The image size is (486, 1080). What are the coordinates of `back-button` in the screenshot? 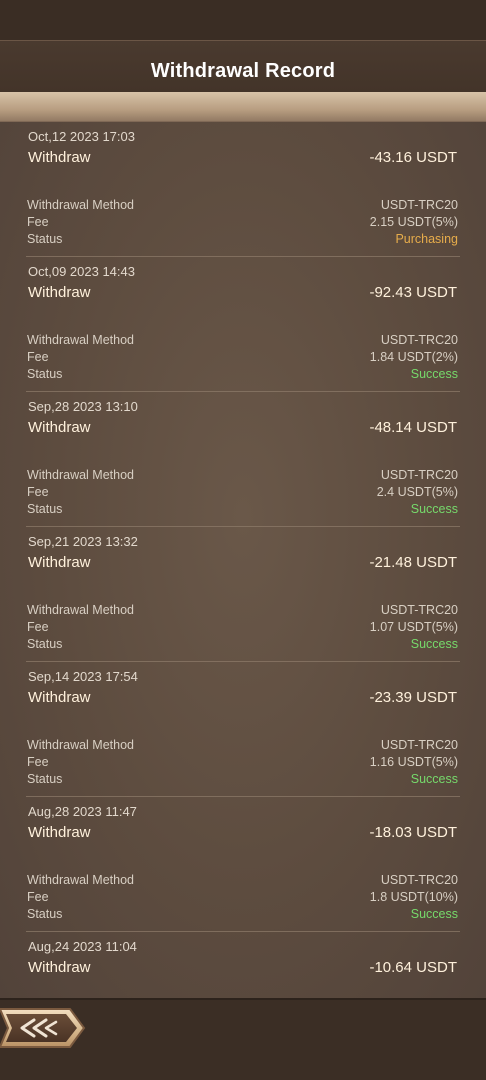 It's located at (43, 1028).